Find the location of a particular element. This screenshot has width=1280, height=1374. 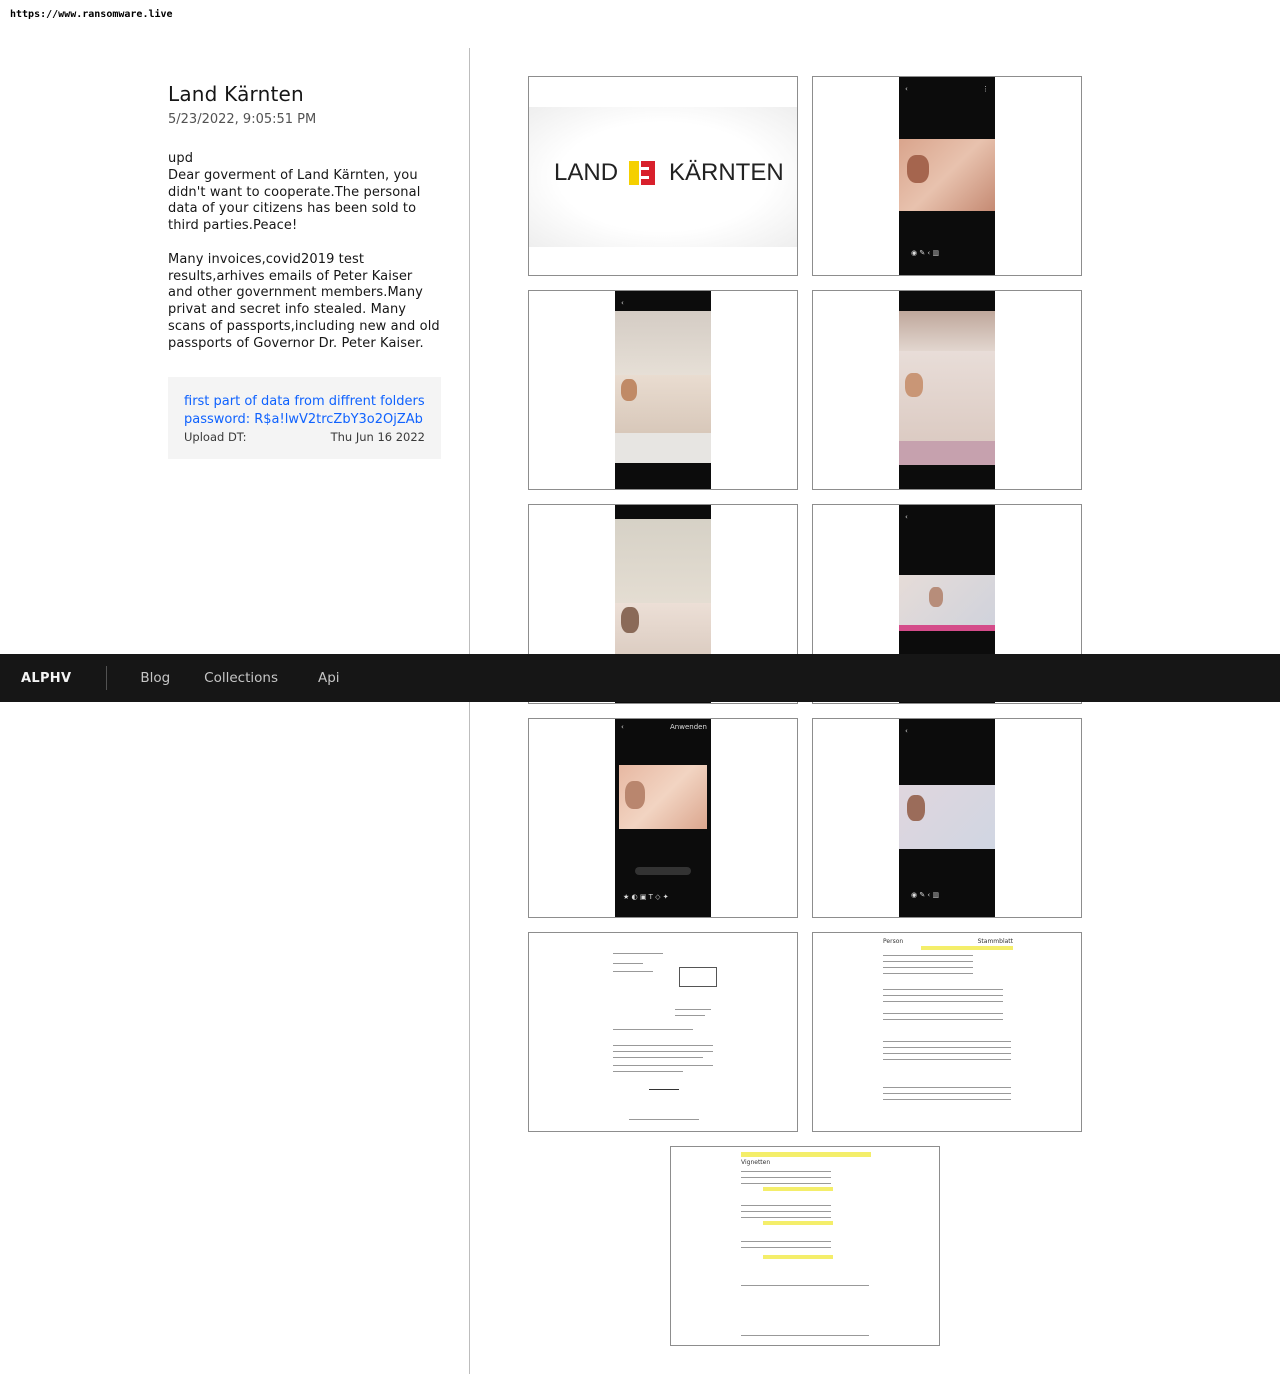

doc-stammblatt-title: Stammblatt is located at coordinates (995, 941).